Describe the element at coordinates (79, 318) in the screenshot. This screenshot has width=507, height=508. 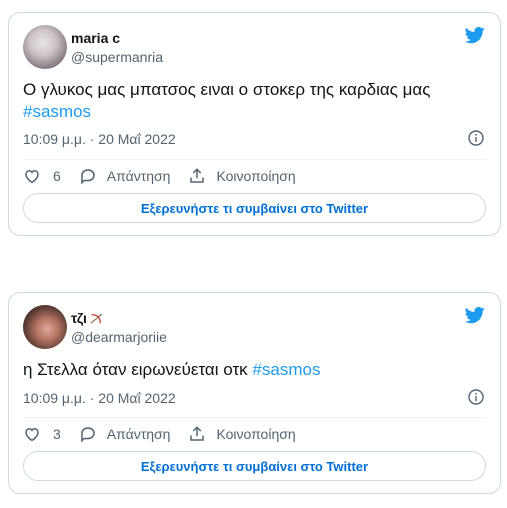
I see `display-name-text: τζι` at that location.